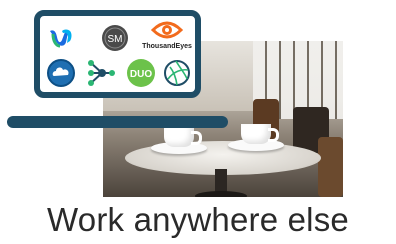 Image resolution: width=396 pixels, height=244 pixels. I want to click on thousandeyes-icon: ThousandEyes, so click(167, 35).